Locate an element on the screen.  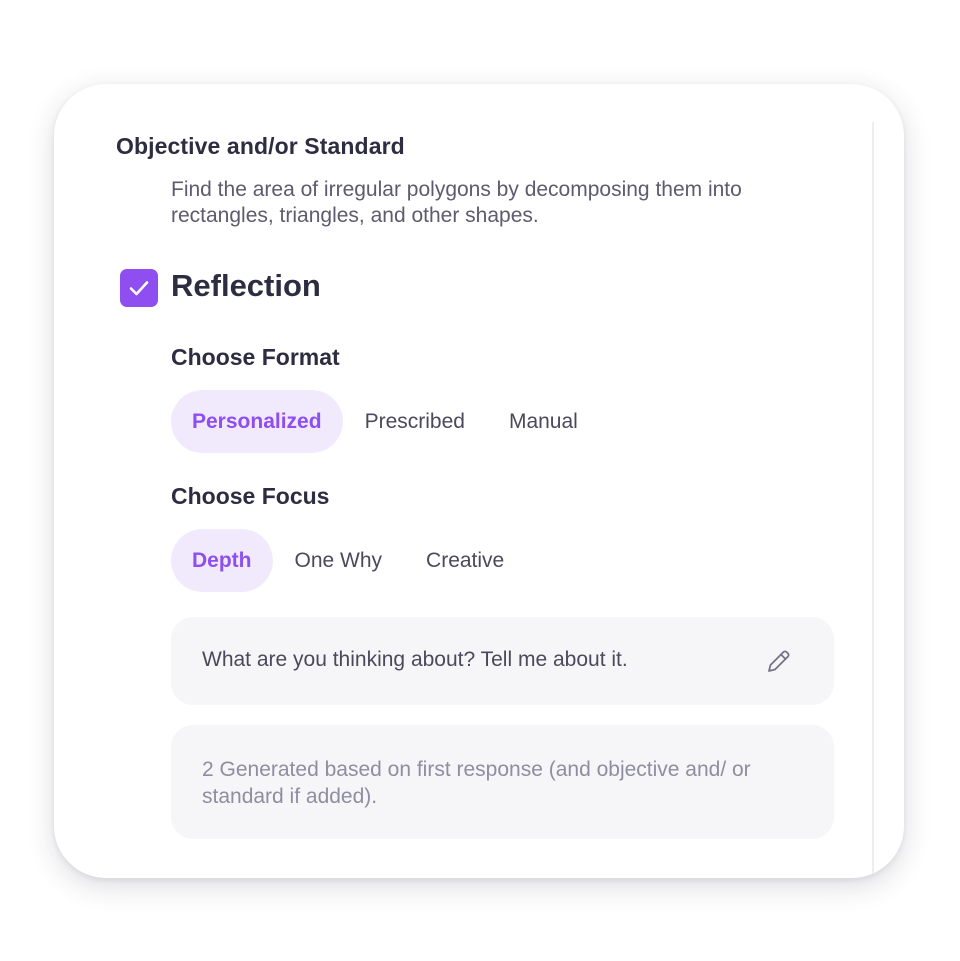
format-selector: Personalized Prescribed Manual is located at coordinates (385, 421).